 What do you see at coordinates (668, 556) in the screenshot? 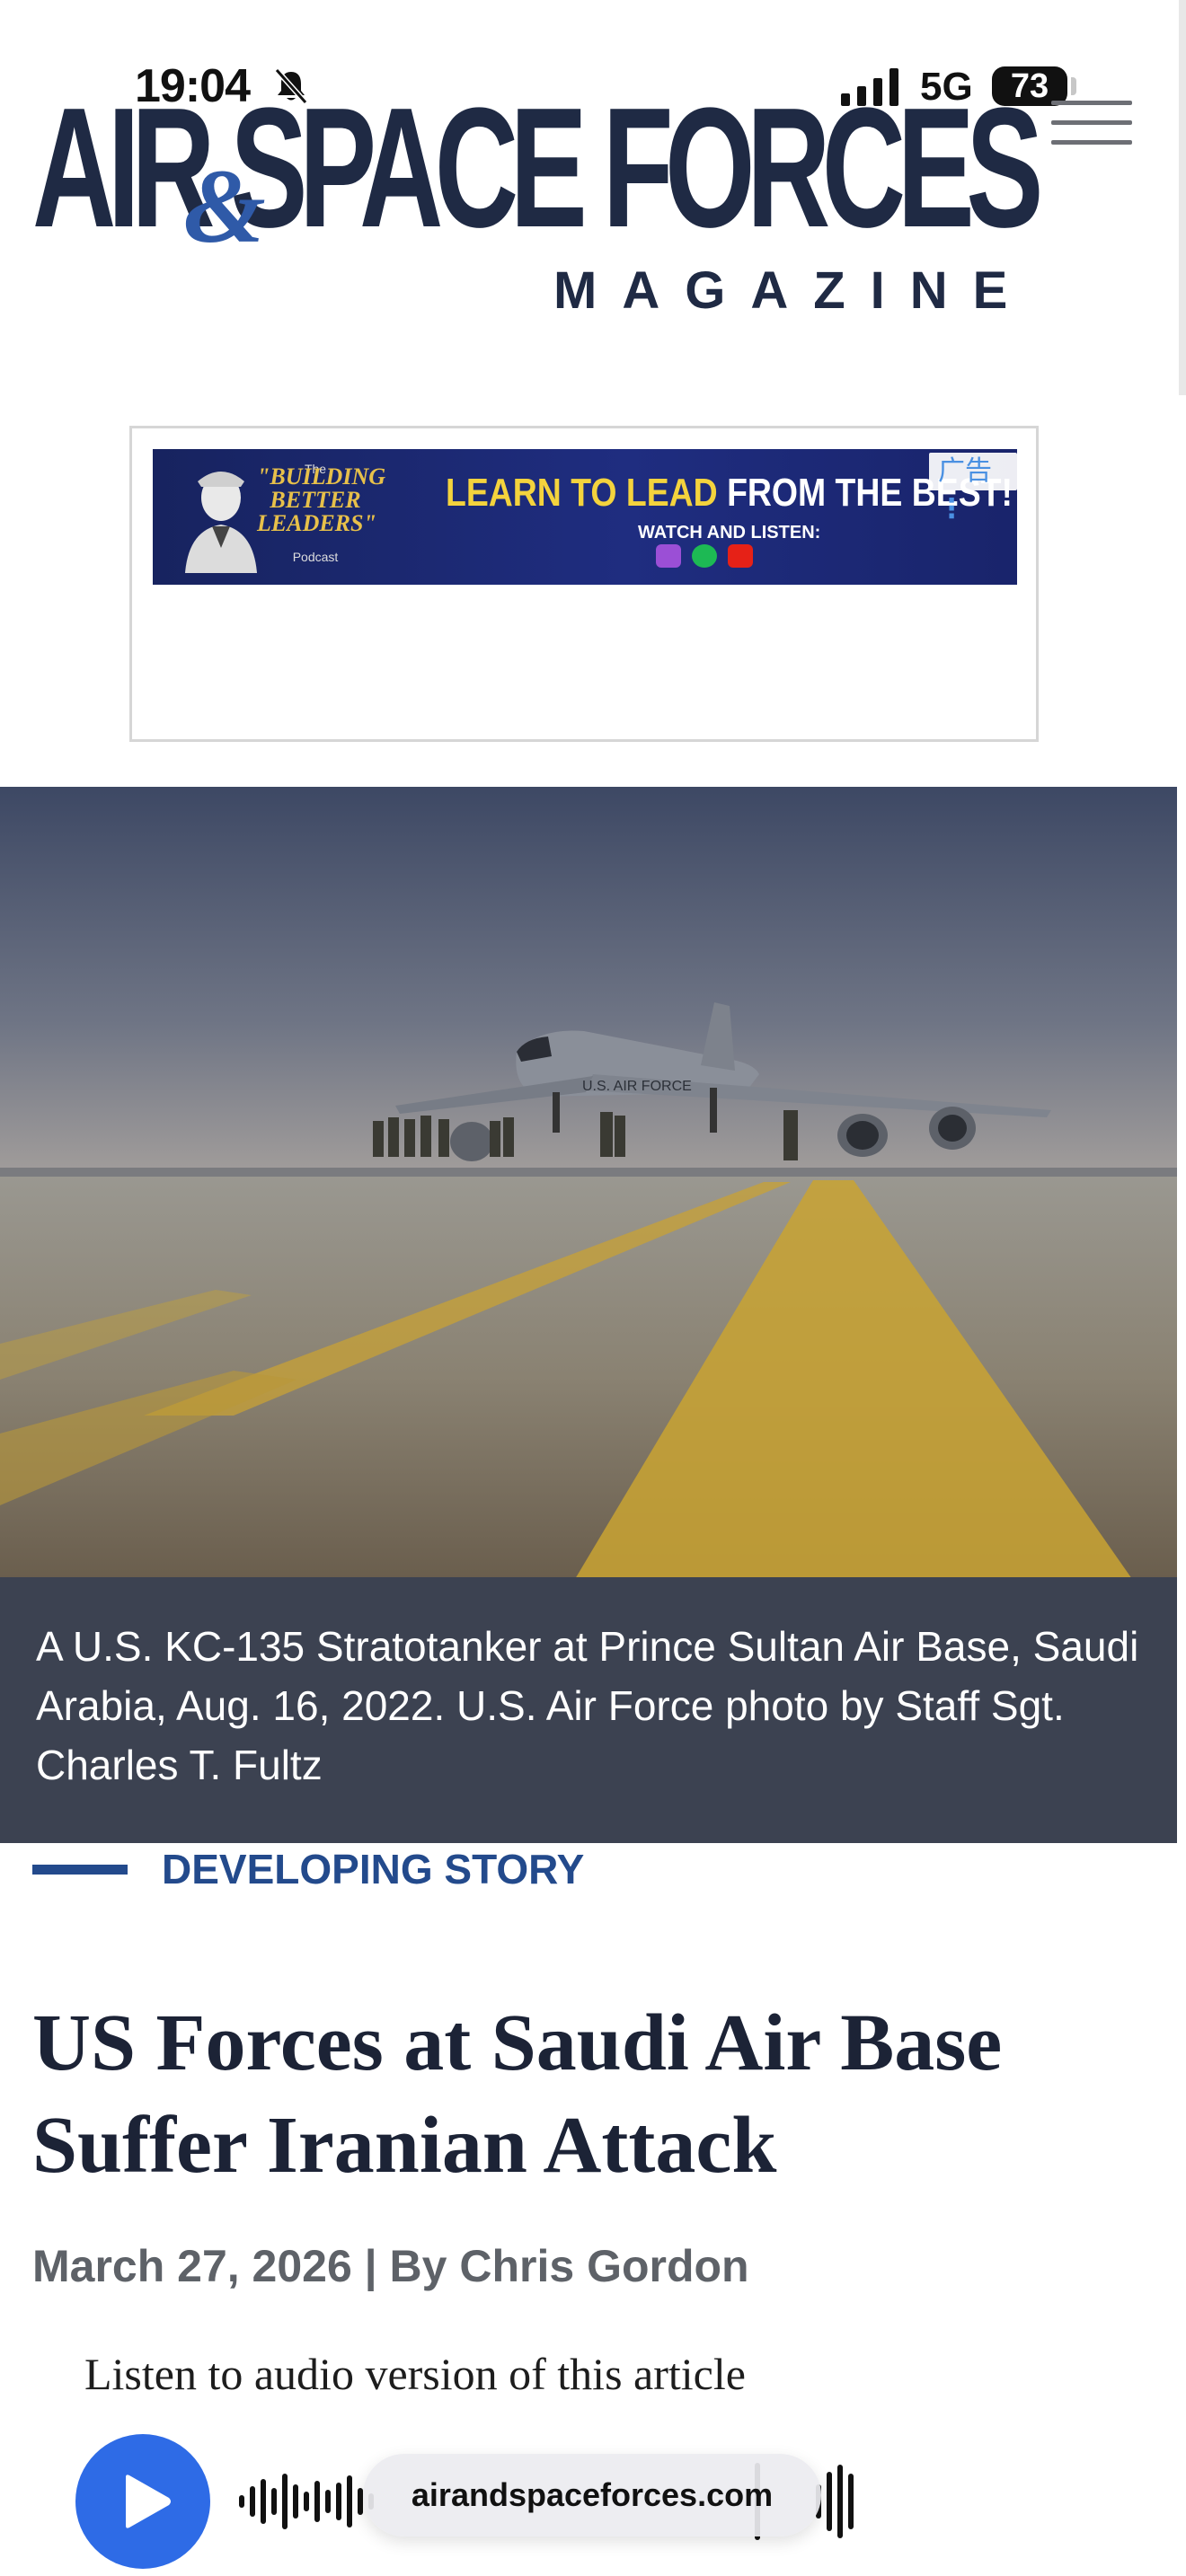
I see `podcasts-icon` at bounding box center [668, 556].